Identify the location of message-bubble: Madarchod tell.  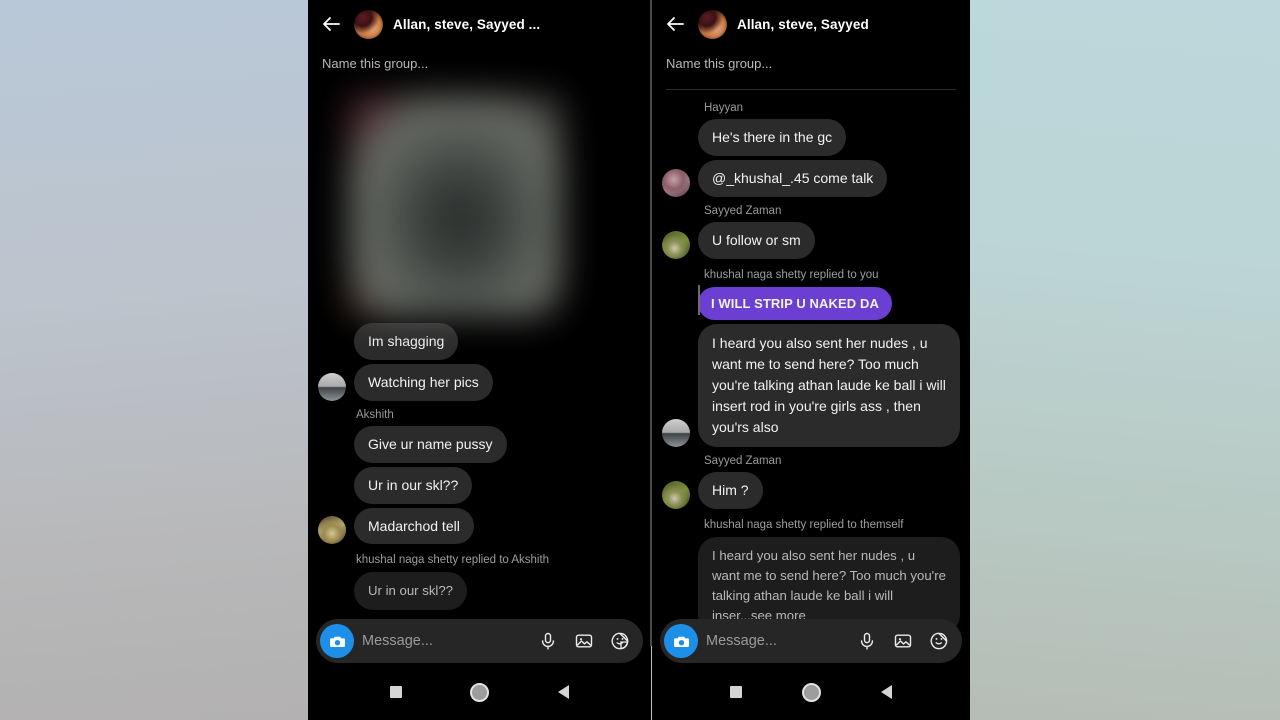
(414, 526).